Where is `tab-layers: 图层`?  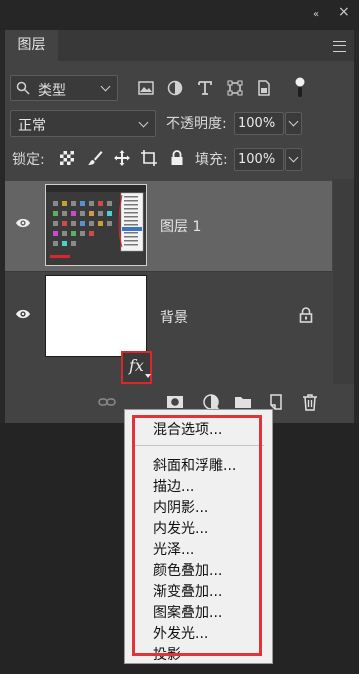
tab-layers: 图层 is located at coordinates (31, 45).